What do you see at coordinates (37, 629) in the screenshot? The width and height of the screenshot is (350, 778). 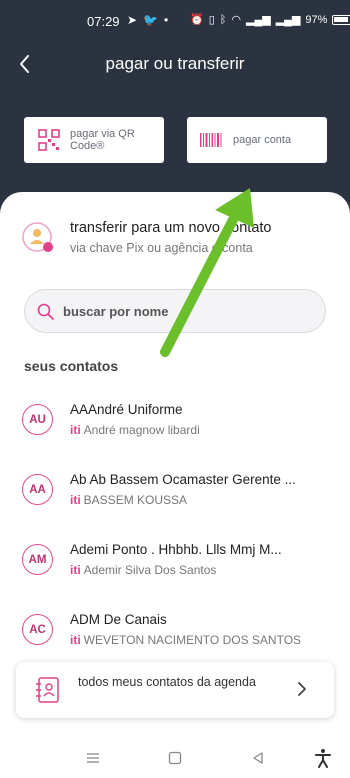 I see `avatar: AC` at bounding box center [37, 629].